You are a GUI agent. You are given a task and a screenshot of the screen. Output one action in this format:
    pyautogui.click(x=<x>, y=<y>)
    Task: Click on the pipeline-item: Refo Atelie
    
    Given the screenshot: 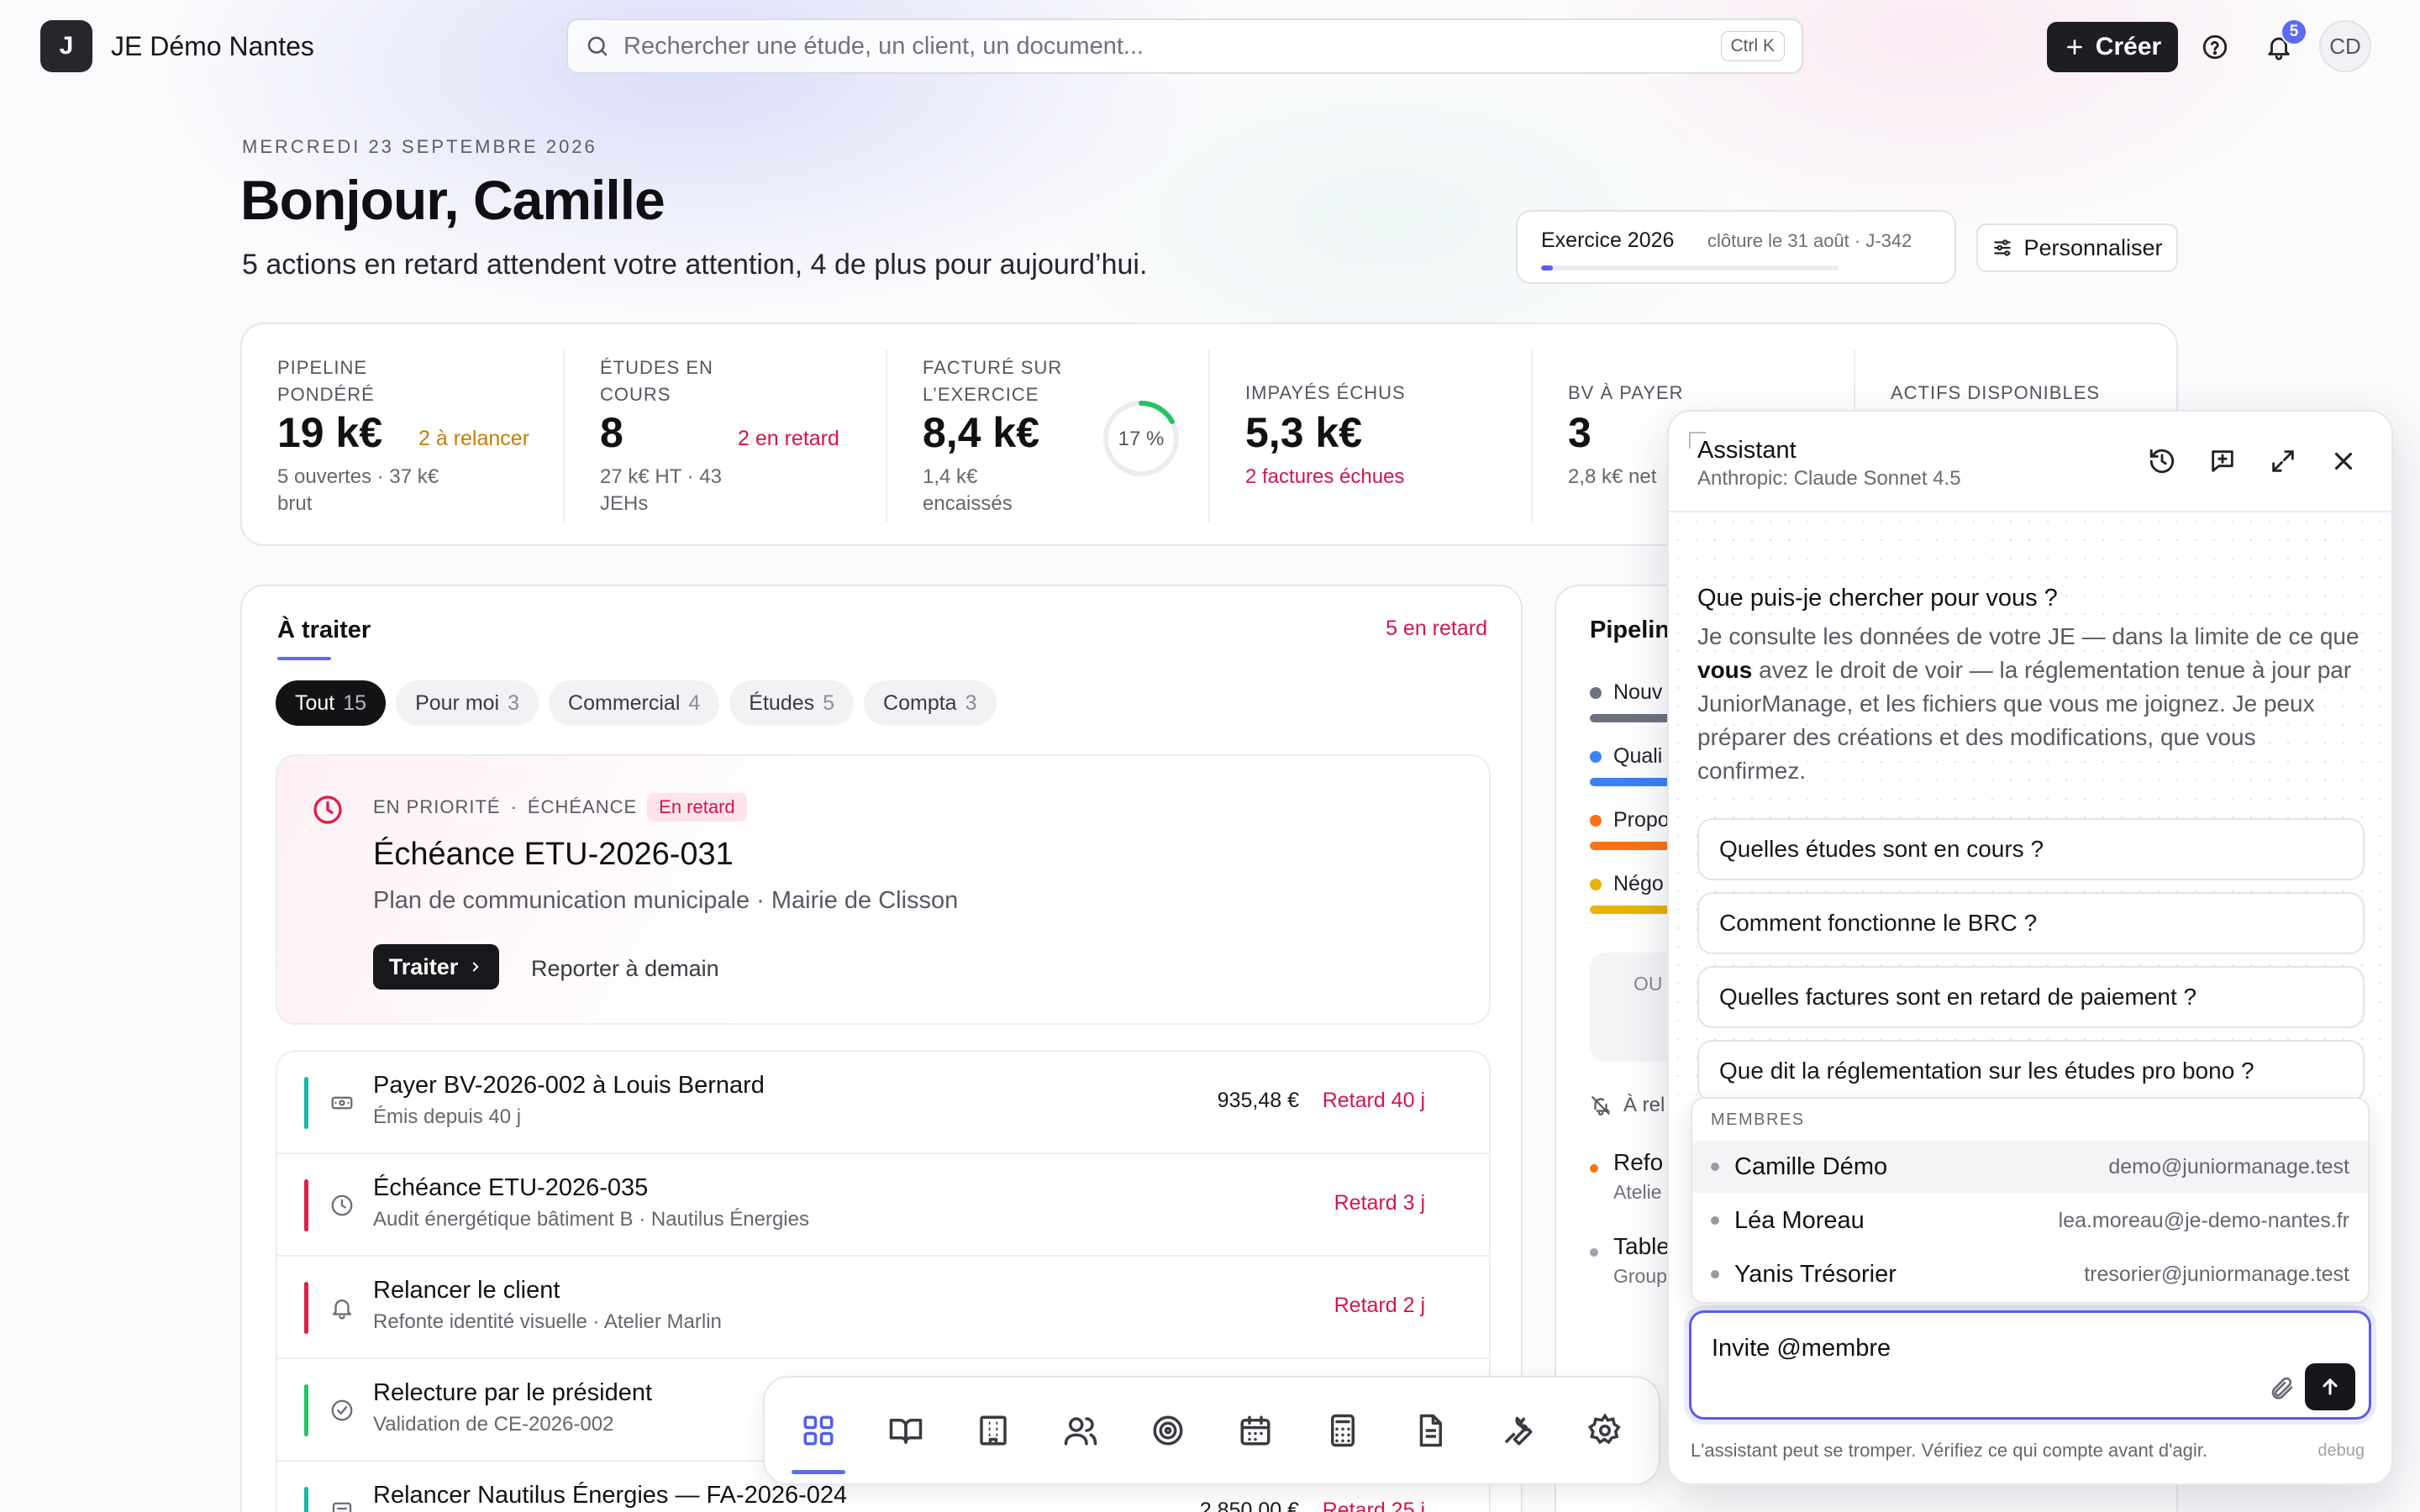 What is the action you would take?
    pyautogui.click(x=1626, y=1176)
    